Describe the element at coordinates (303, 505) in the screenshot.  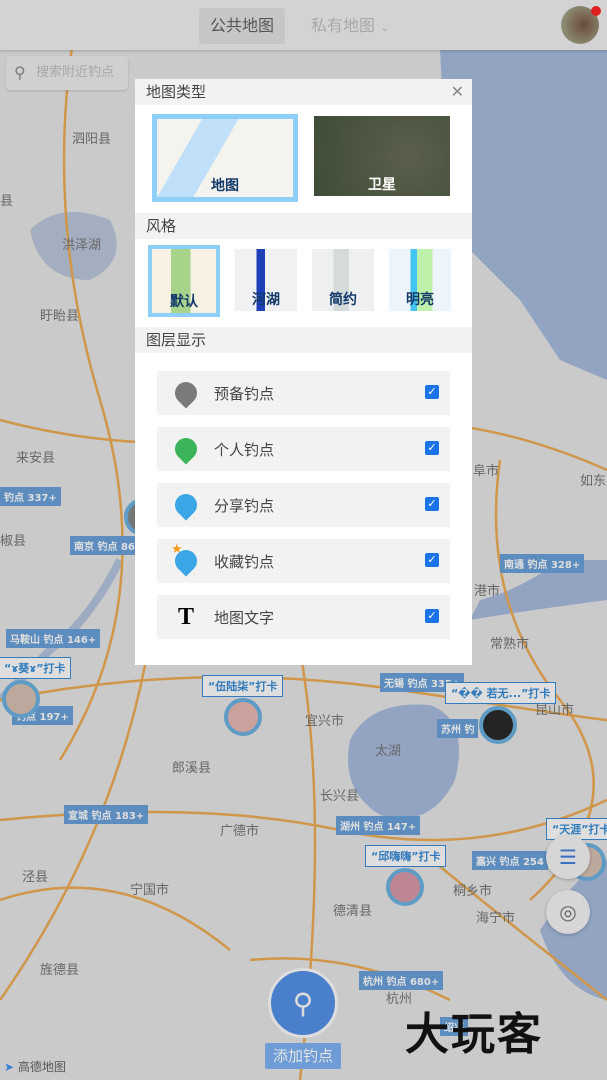
I see `layer-row-shared: 分享钓点 ✓` at that location.